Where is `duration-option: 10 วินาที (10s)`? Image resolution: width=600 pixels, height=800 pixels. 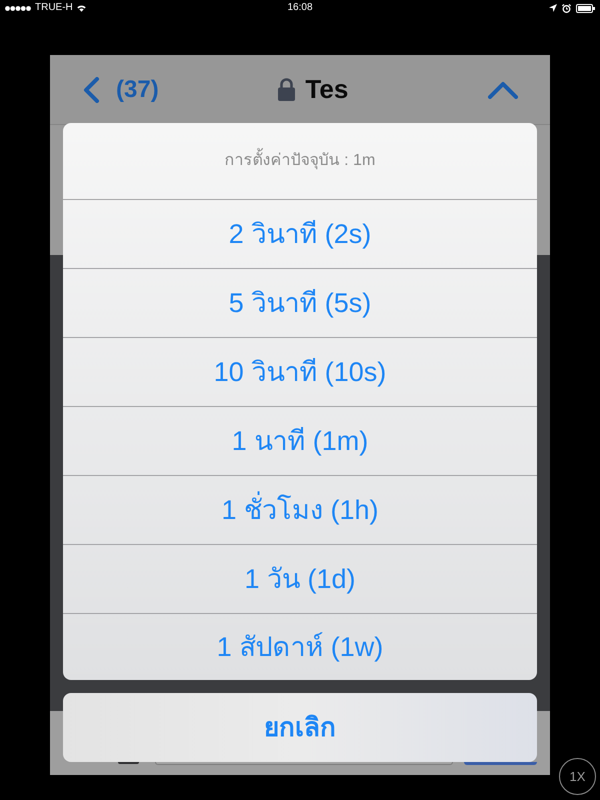
duration-option: 10 วินาที (10s) is located at coordinates (300, 371).